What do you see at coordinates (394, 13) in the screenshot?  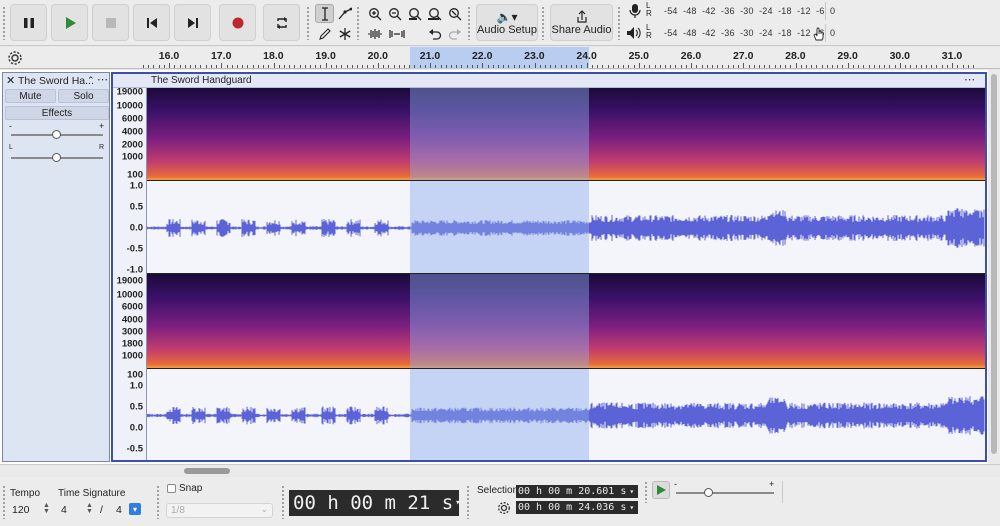 I see `zoom-out-button` at bounding box center [394, 13].